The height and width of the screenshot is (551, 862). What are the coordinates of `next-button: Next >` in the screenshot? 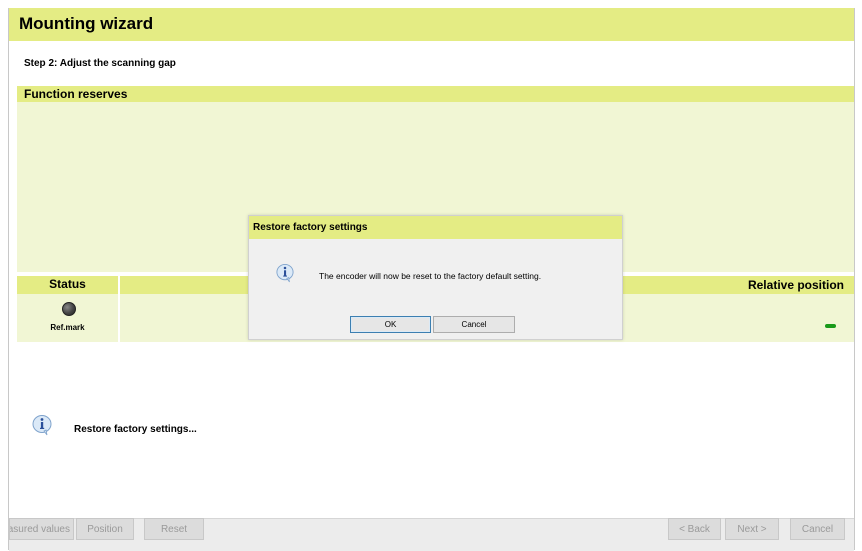 It's located at (752, 529).